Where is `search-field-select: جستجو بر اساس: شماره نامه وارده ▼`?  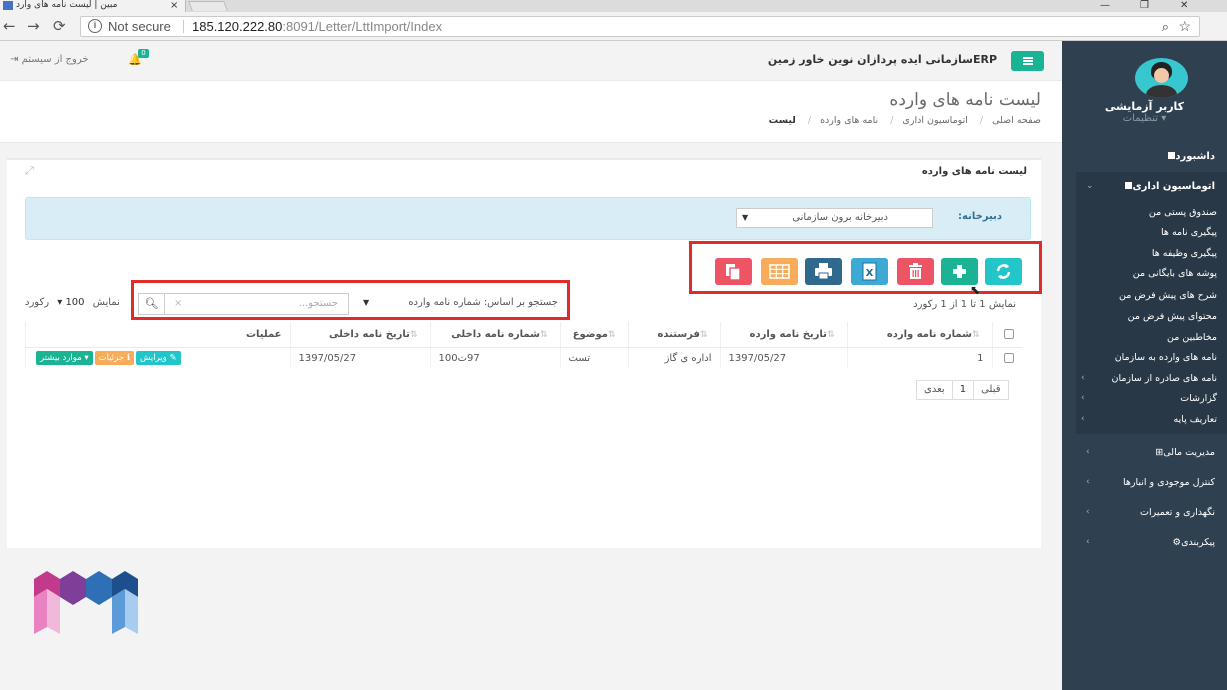 search-field-select: جستجو بر اساس: شماره نامه وارده ▼ is located at coordinates (459, 304).